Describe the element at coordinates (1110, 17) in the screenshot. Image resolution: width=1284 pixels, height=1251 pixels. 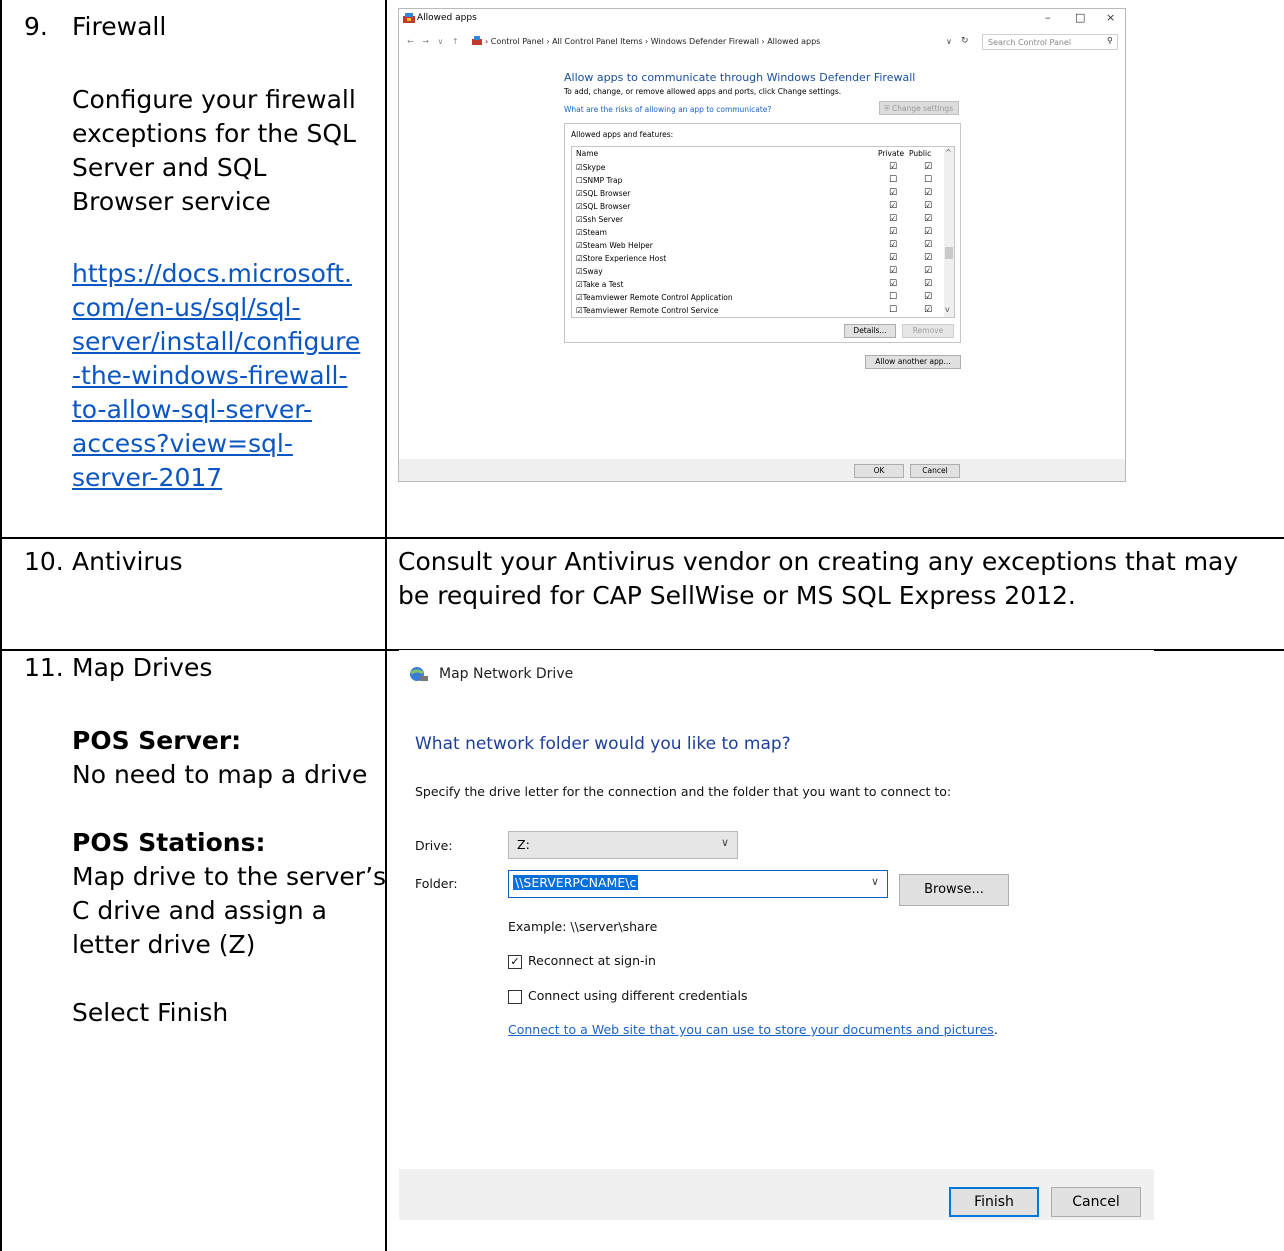
I see `close-button: ×` at that location.